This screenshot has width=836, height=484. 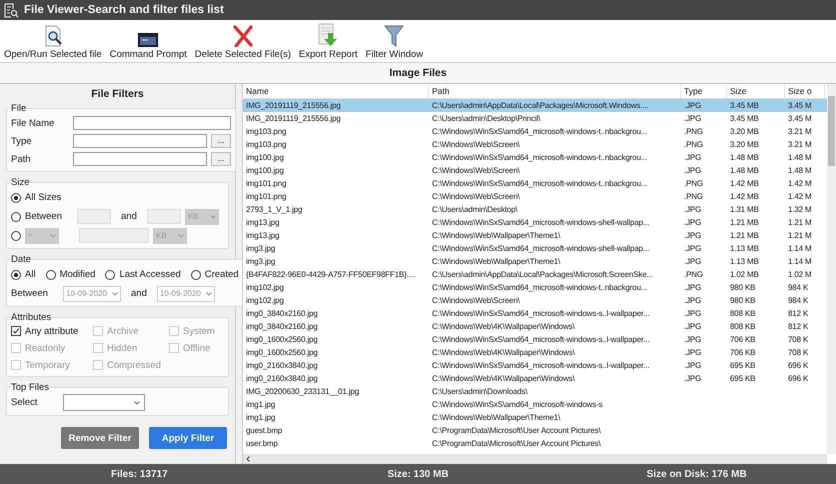 I want to click on table-row: img101.png C:\Windows\Web\Screen\ .PNG 1.42 MB 1.42 M, so click(x=535, y=196).